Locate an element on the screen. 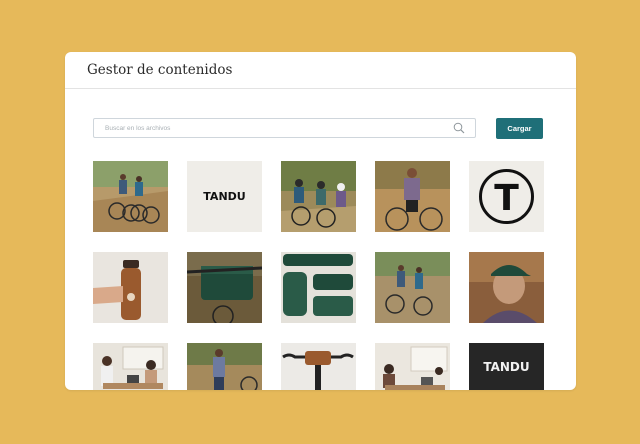  search-box is located at coordinates (284, 128).